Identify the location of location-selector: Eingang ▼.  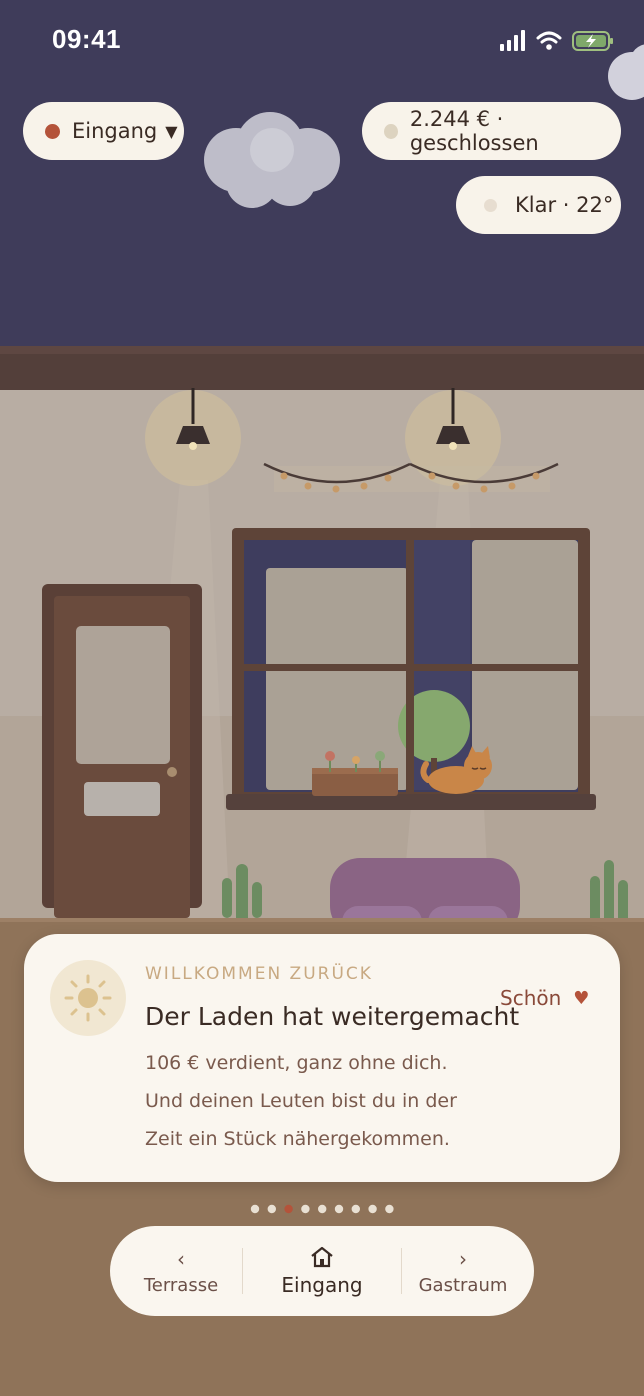
(103, 131).